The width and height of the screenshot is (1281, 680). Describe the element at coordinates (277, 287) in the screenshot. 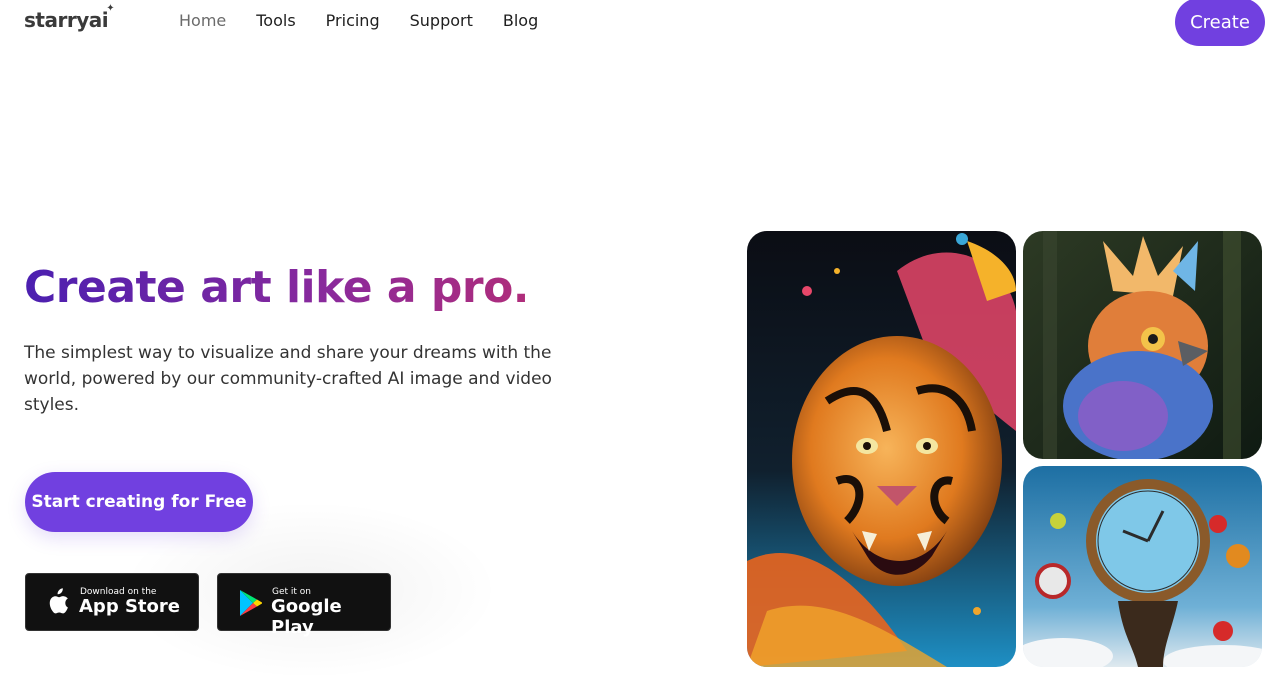

I see `hero-title: Create art like a pro.` at that location.